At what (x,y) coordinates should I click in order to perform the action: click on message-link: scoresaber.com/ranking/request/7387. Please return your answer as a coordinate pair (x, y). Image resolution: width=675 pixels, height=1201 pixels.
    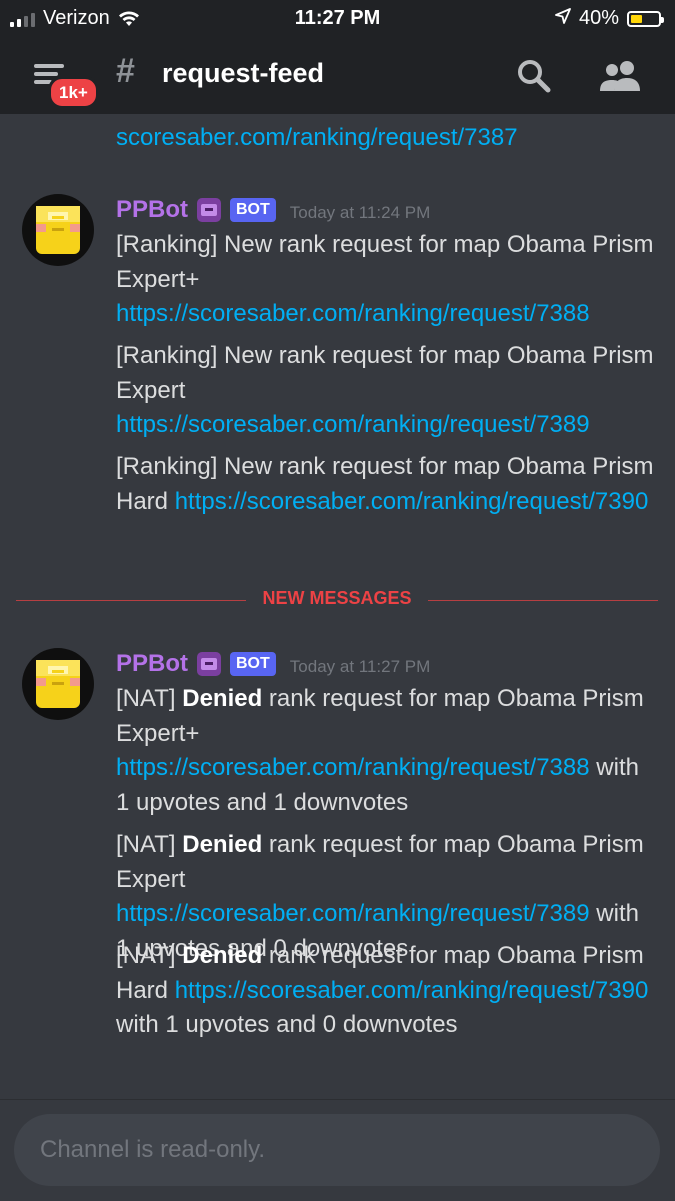
    Looking at the image, I should click on (317, 138).